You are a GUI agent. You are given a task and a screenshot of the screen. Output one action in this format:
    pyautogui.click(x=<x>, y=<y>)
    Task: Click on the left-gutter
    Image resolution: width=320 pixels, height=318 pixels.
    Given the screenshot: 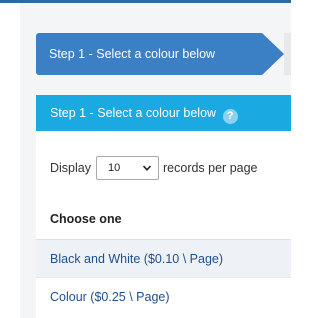 What is the action you would take?
    pyautogui.click(x=10, y=160)
    